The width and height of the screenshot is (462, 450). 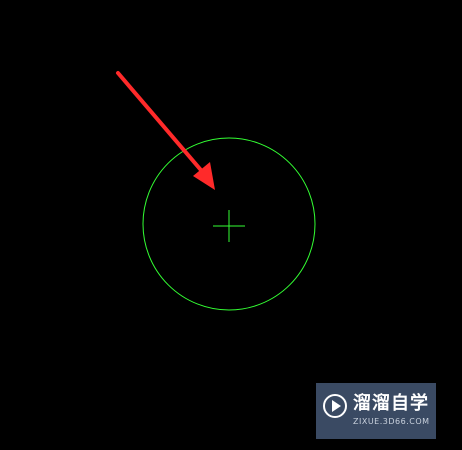 I want to click on watermark-url: ZIXUE.3D66.COM, so click(x=391, y=421).